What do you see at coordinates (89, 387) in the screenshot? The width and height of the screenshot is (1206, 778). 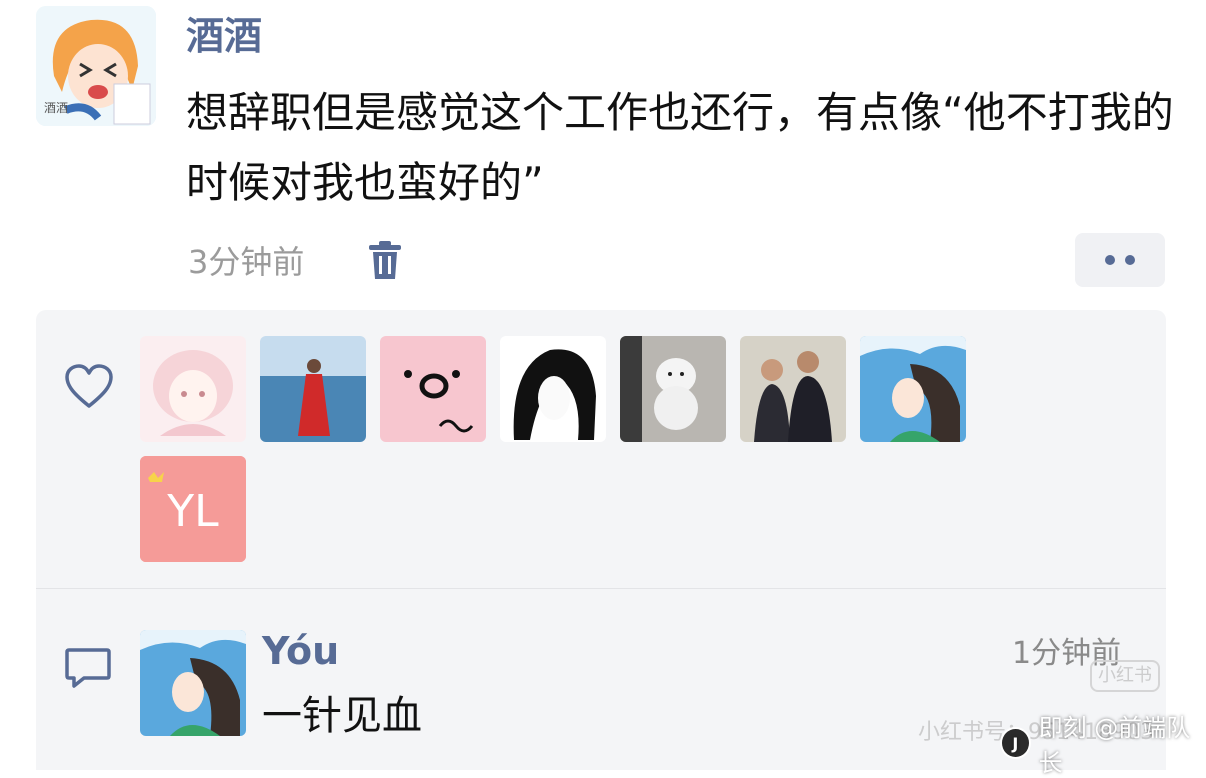 I see `heart-icon` at bounding box center [89, 387].